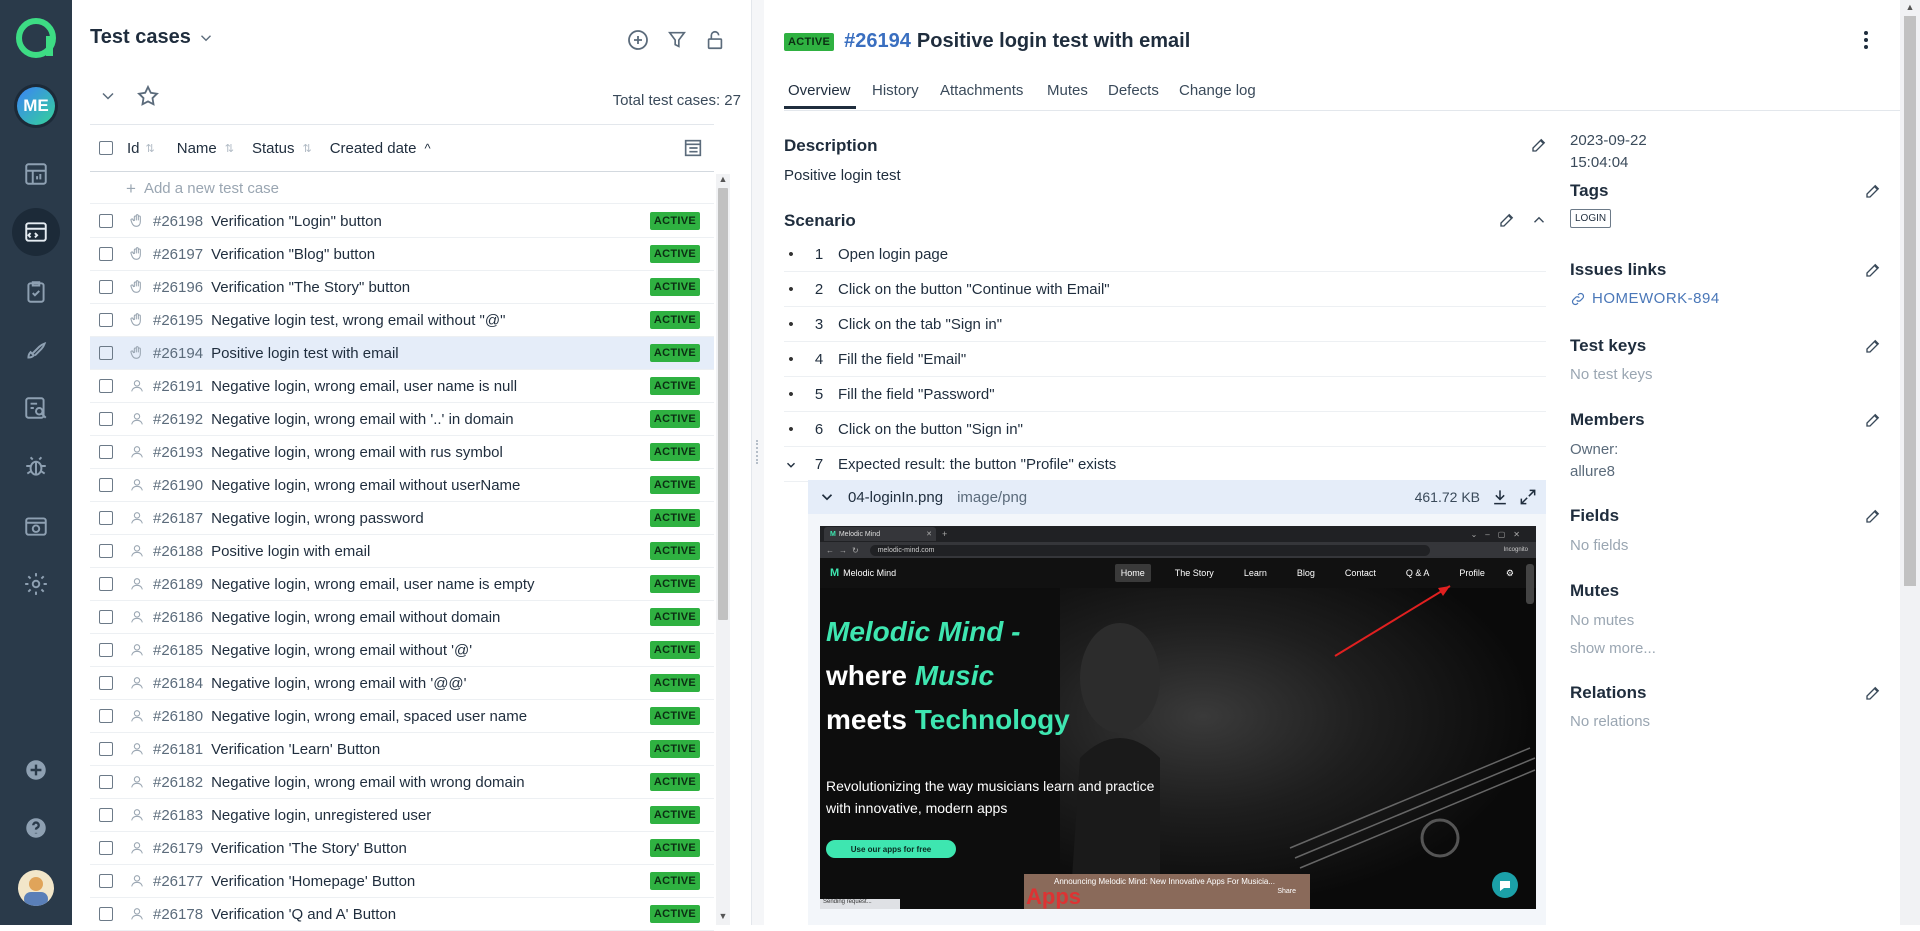 Image resolution: width=1920 pixels, height=931 pixels. What do you see at coordinates (981, 90) in the screenshot?
I see `tab-attachments: Attachments` at bounding box center [981, 90].